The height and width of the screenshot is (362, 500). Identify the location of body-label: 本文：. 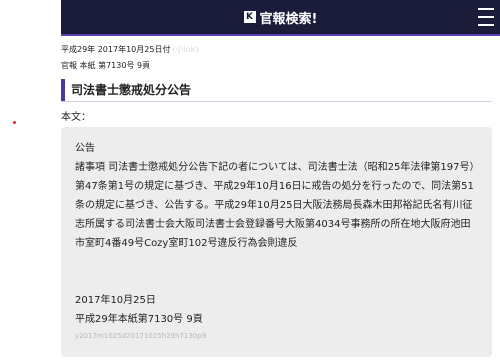
(76, 117).